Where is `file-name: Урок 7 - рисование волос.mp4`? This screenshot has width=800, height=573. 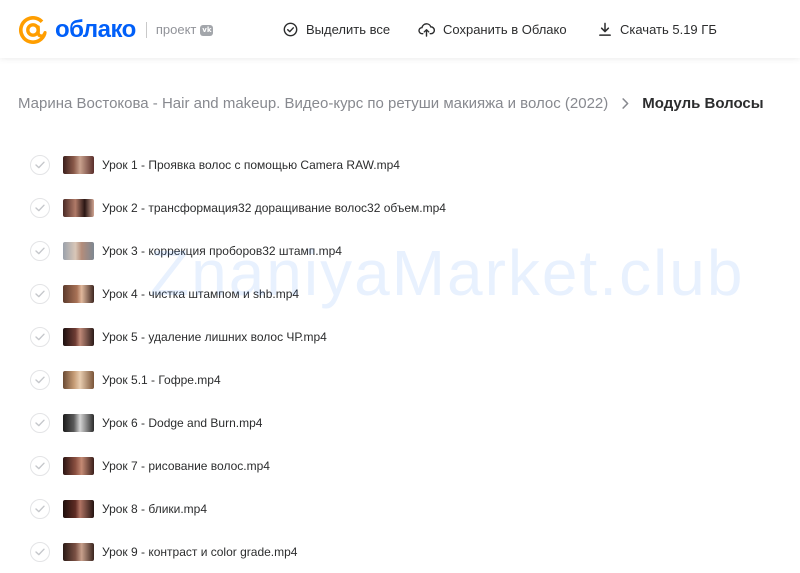
file-name: Урок 7 - рисование волос.mp4 is located at coordinates (186, 465).